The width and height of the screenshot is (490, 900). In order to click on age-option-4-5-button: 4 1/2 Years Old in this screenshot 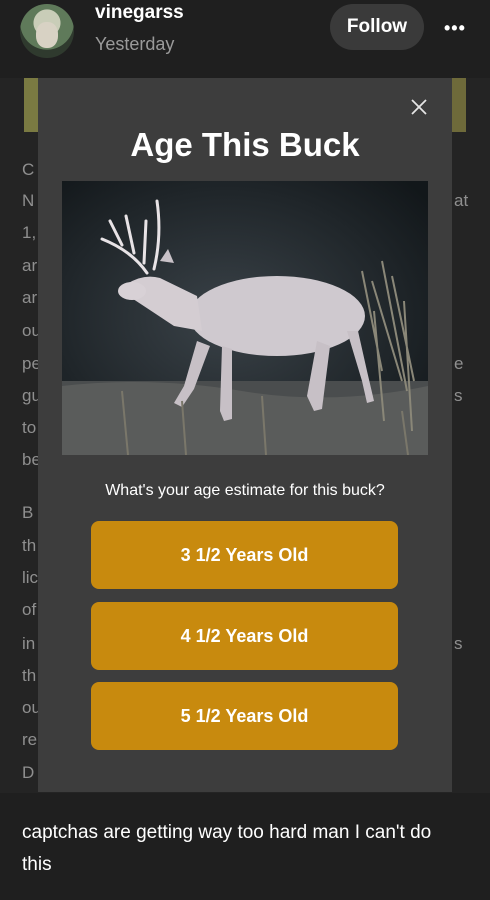, I will do `click(244, 636)`.